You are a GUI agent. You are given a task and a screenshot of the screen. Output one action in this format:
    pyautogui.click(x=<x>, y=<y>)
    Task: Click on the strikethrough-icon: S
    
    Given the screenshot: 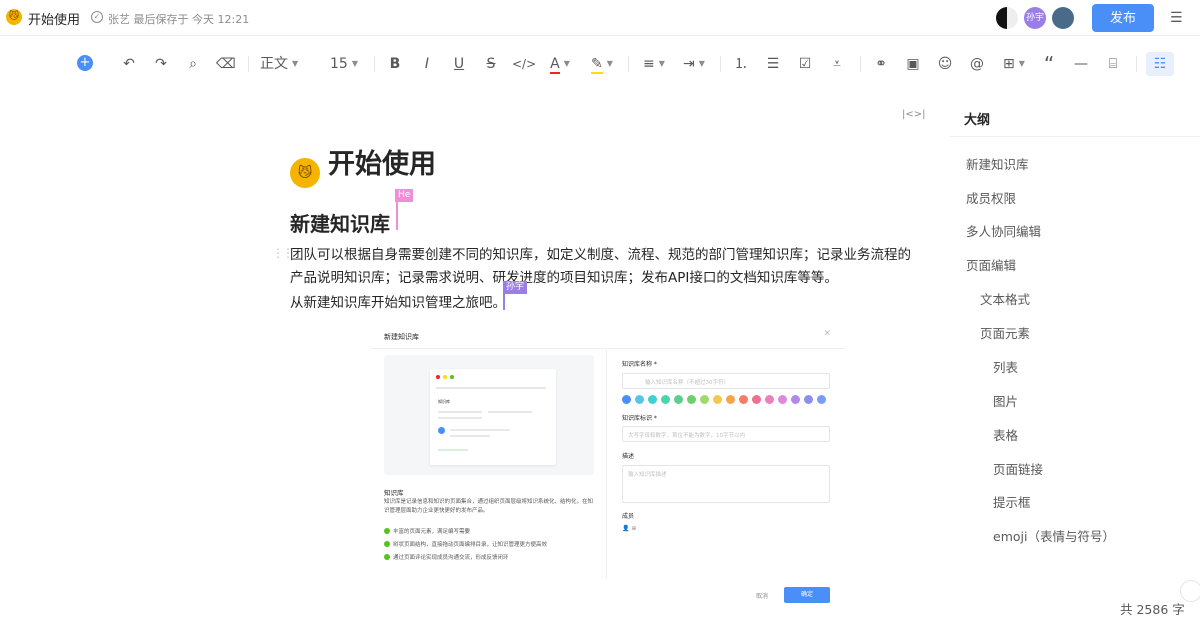 What is the action you would take?
    pyautogui.click(x=491, y=64)
    